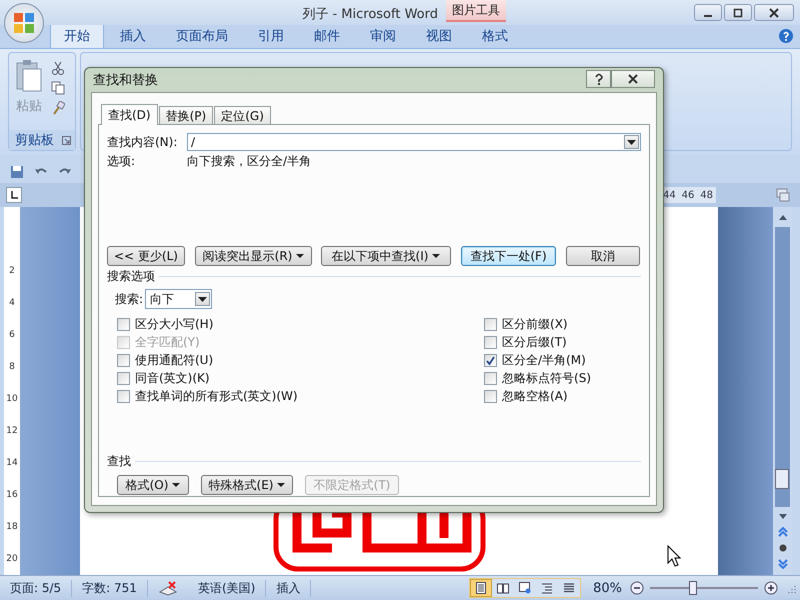  What do you see at coordinates (253, 256) in the screenshot?
I see `dialog-button: 阅读突出显示(R)` at bounding box center [253, 256].